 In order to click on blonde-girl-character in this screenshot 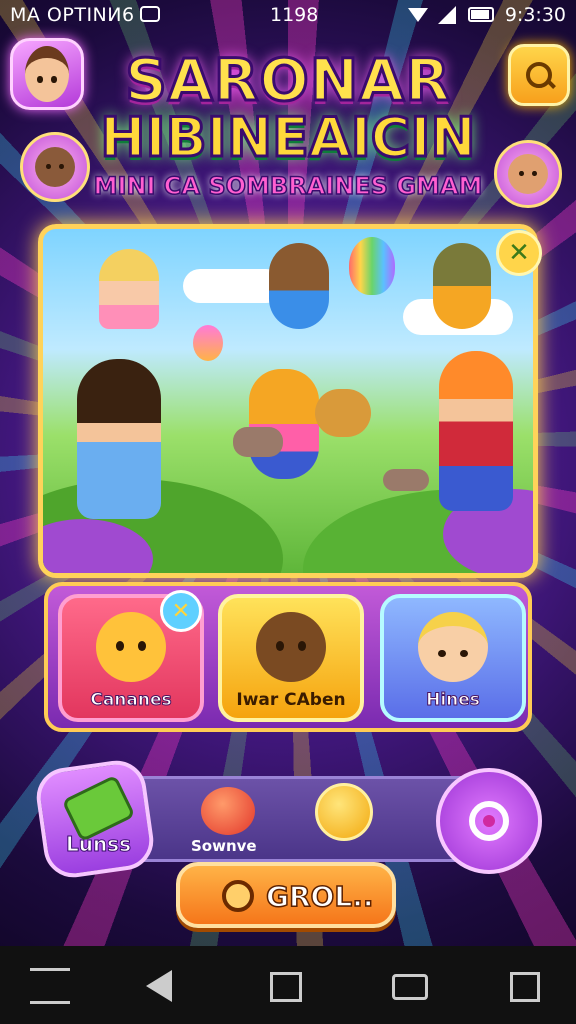, I will do `click(129, 289)`.